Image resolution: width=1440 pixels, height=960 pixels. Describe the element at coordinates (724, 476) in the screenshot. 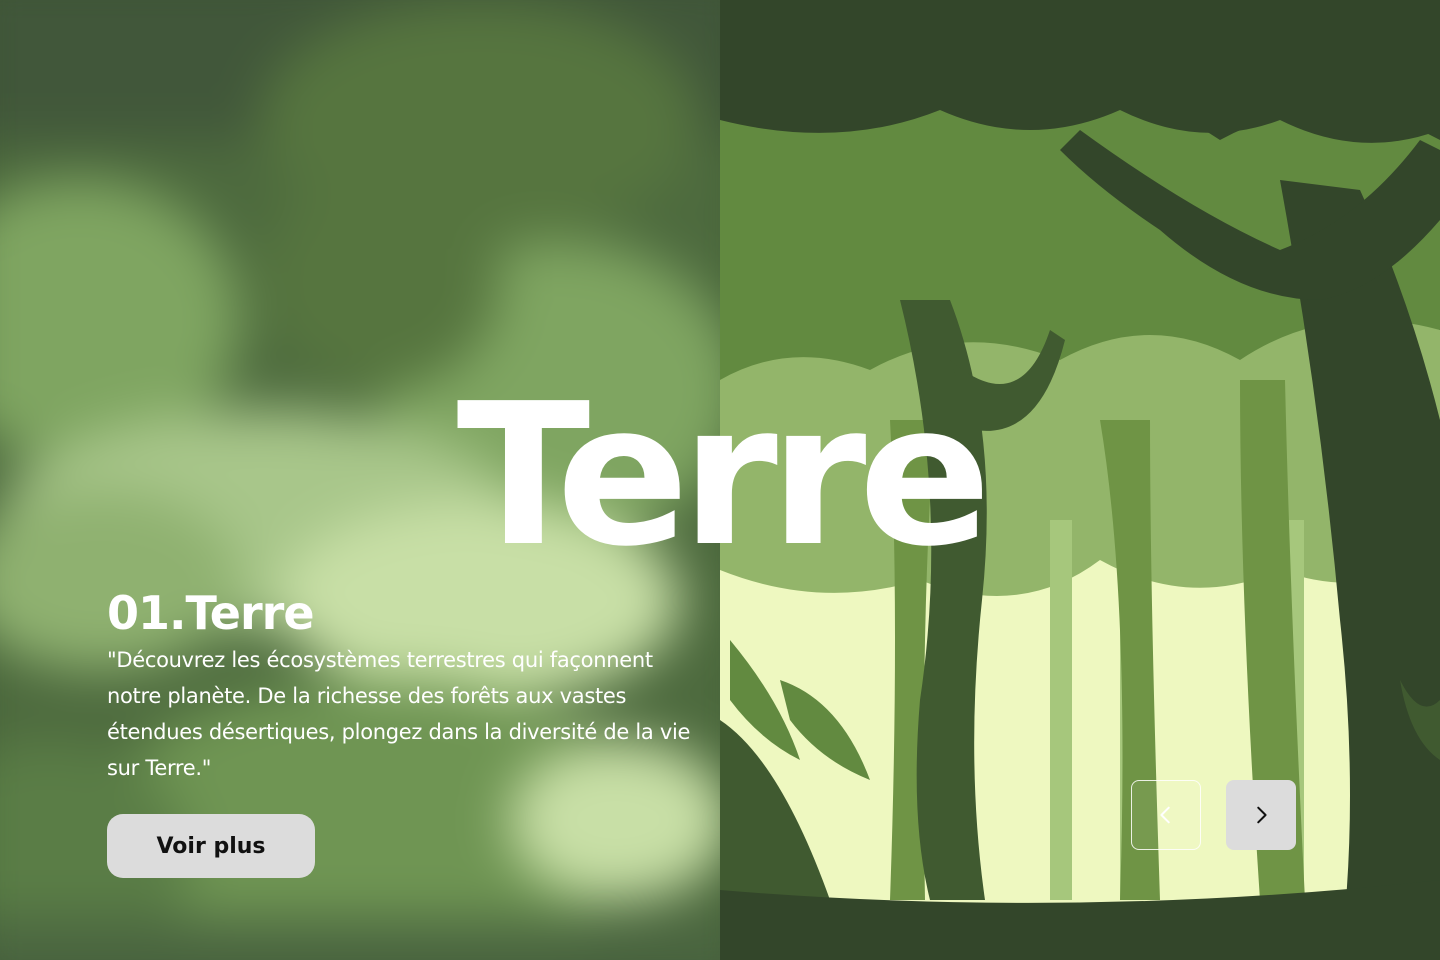

I see `hero-title: Terre` at that location.